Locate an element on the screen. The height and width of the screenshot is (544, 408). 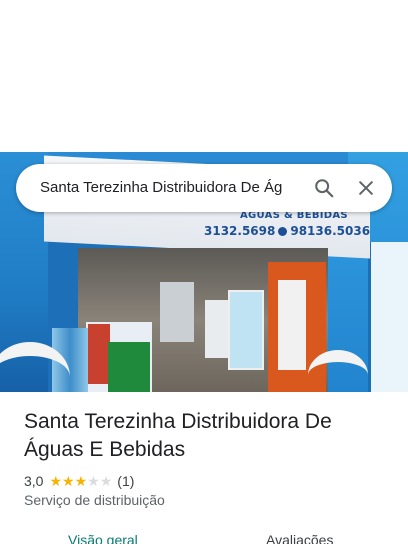
search-button is located at coordinates (324, 188).